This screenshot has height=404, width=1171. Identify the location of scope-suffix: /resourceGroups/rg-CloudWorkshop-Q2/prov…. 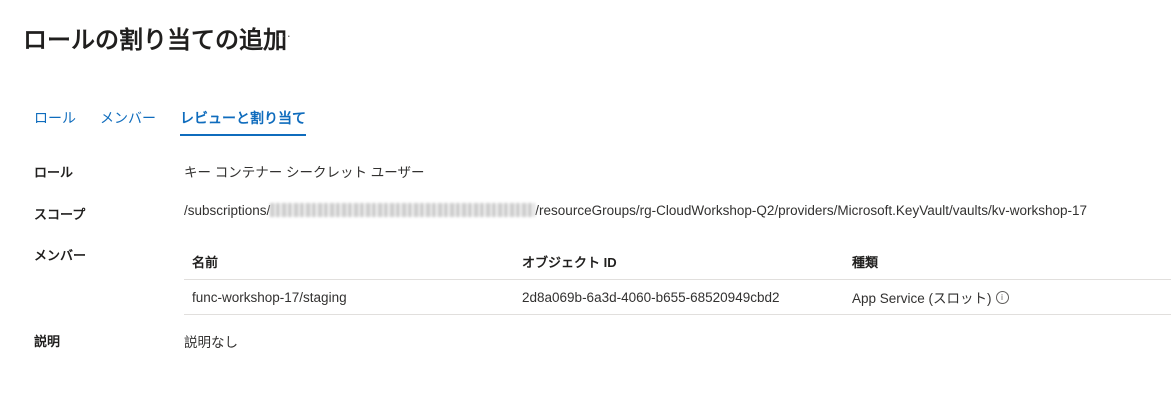
(811, 210).